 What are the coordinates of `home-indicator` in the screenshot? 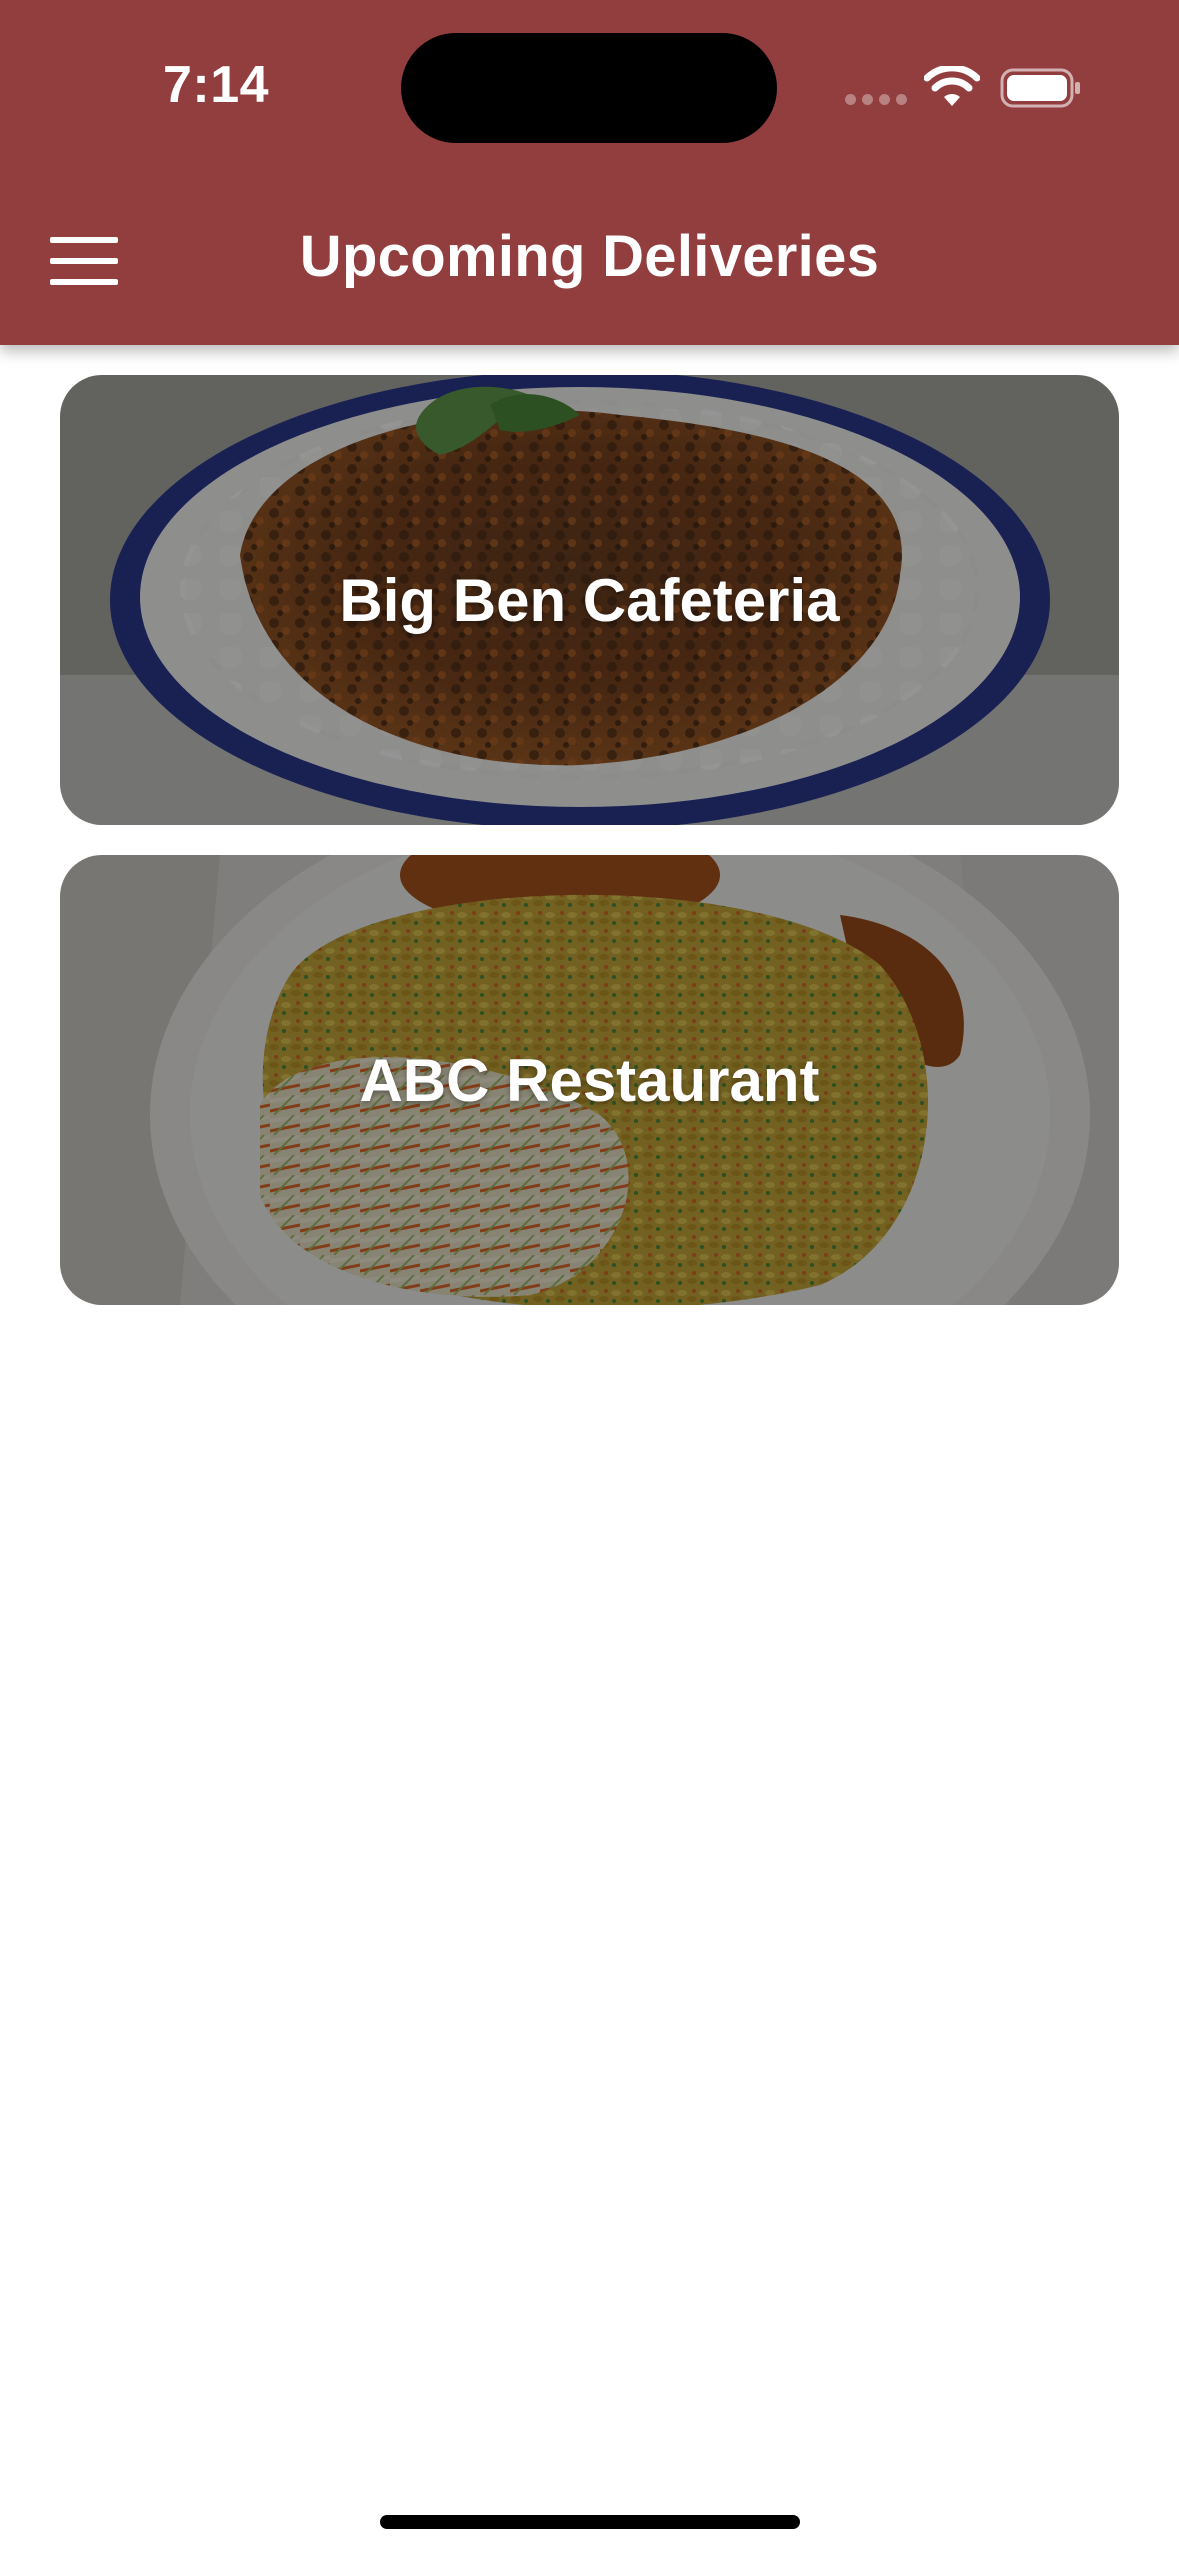 It's located at (590, 2522).